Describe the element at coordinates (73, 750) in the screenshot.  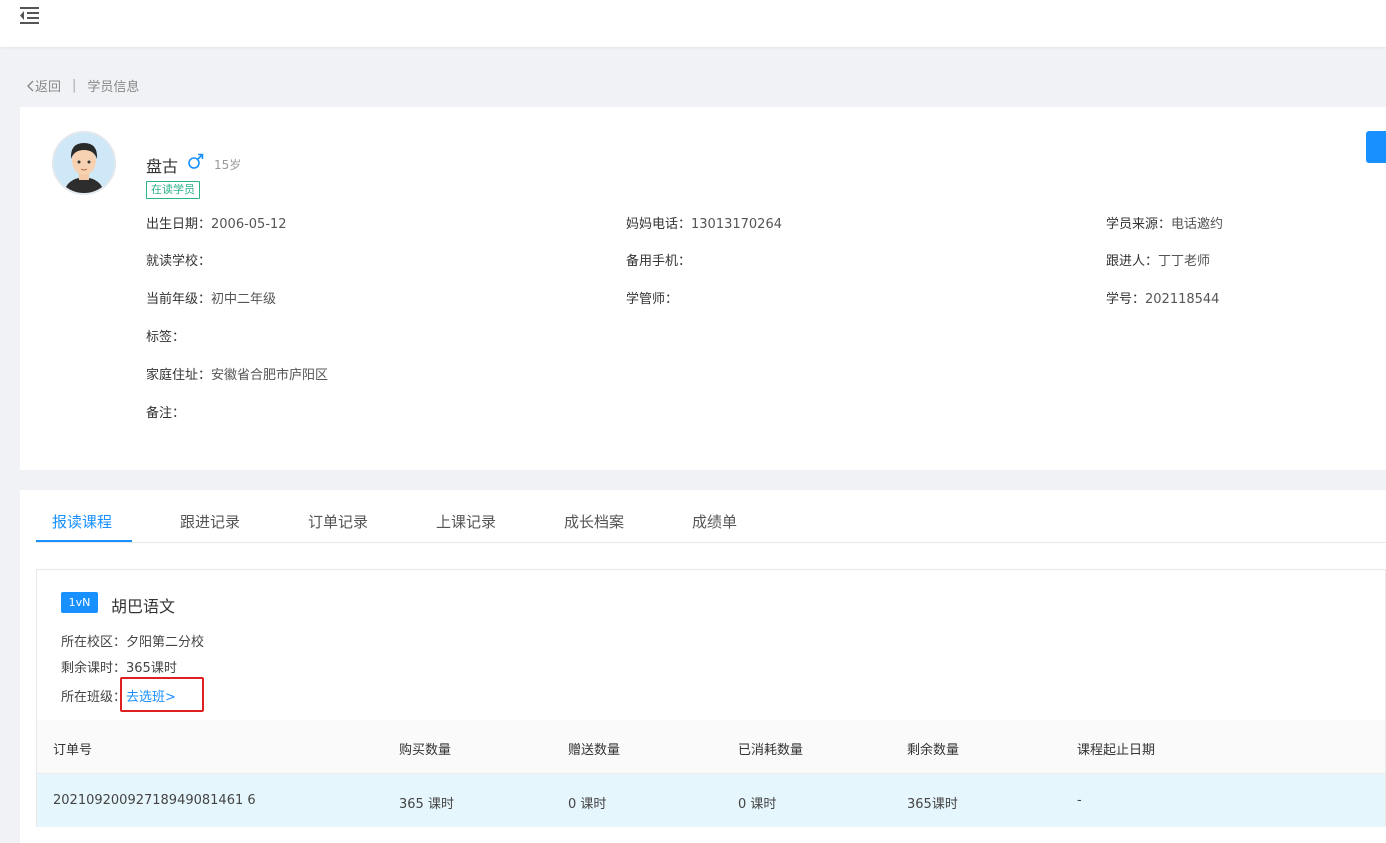
I see `col-order-no: 订单号` at that location.